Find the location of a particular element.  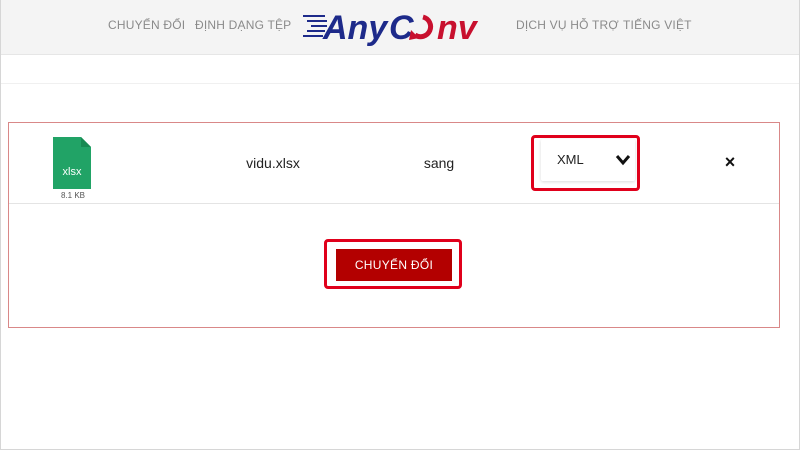

sub-band is located at coordinates (400, 69).